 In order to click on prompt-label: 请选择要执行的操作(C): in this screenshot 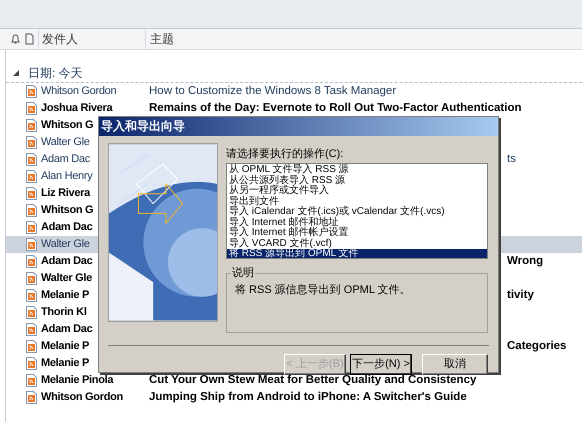, I will do `click(285, 154)`.